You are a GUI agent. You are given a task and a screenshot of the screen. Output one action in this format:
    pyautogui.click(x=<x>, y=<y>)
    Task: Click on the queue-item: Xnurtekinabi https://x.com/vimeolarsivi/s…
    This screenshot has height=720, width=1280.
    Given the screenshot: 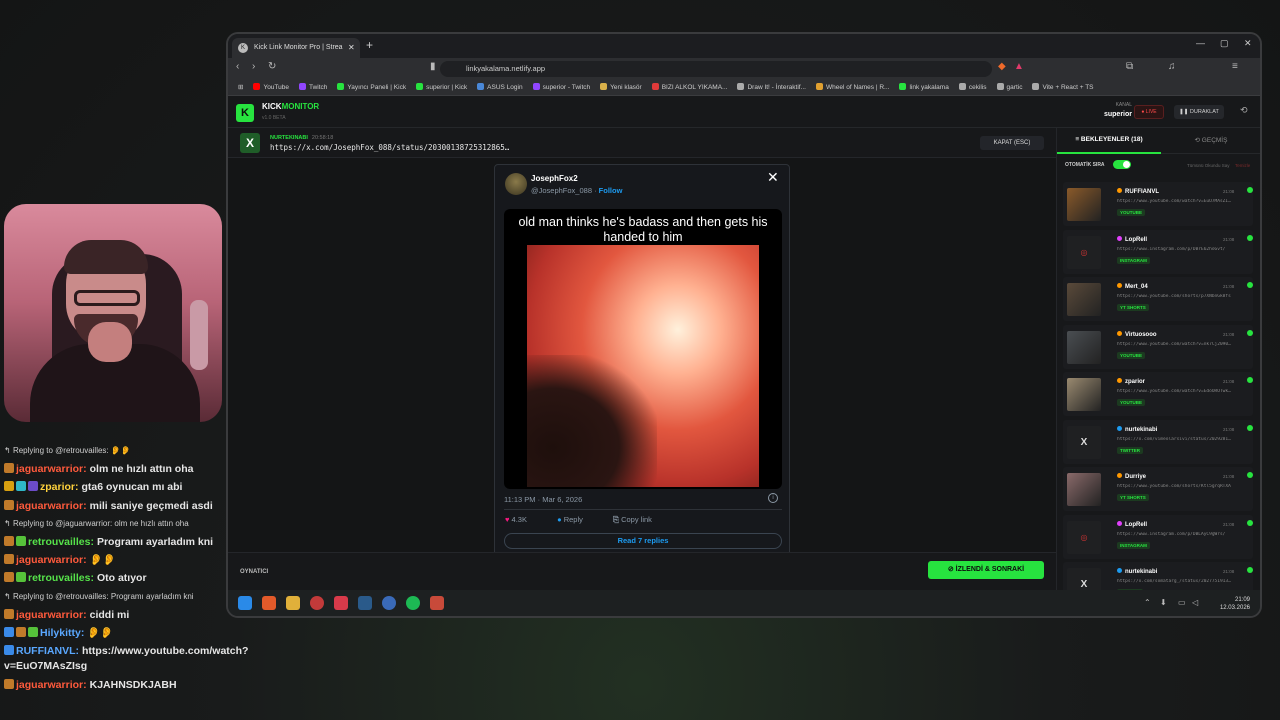 What is the action you would take?
    pyautogui.click(x=1158, y=441)
    